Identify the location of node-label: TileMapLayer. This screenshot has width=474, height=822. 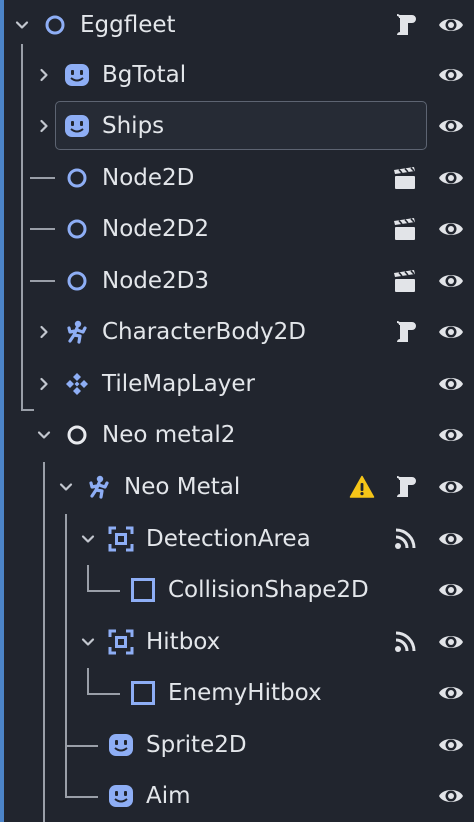
(178, 384).